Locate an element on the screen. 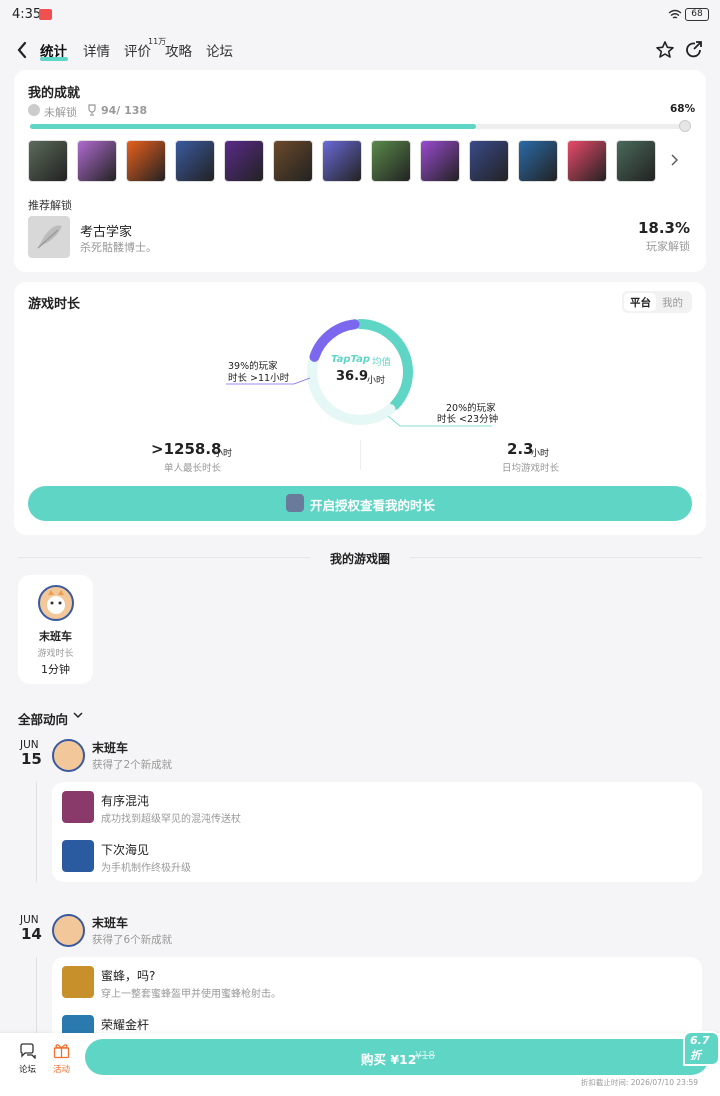 The height and width of the screenshot is (1096, 720). donut-unit: 小时 is located at coordinates (376, 381).